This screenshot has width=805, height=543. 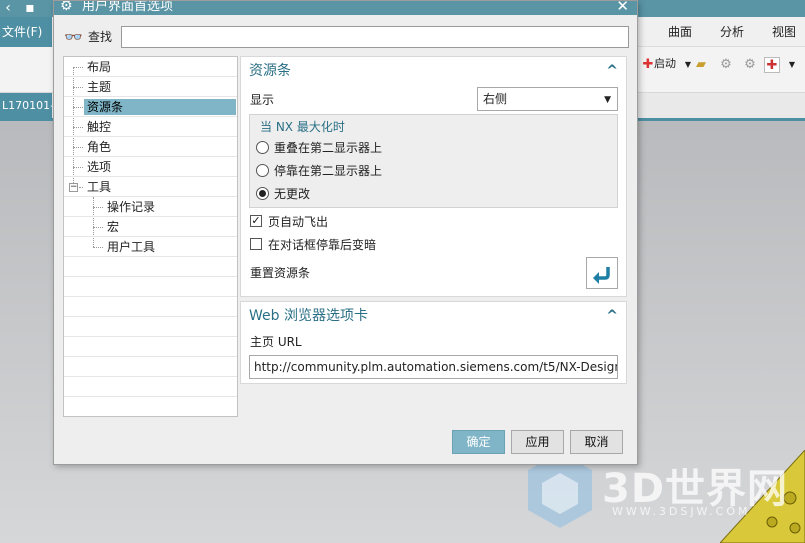 What do you see at coordinates (292, 194) in the screenshot?
I see `radio-label: 无更改` at bounding box center [292, 194].